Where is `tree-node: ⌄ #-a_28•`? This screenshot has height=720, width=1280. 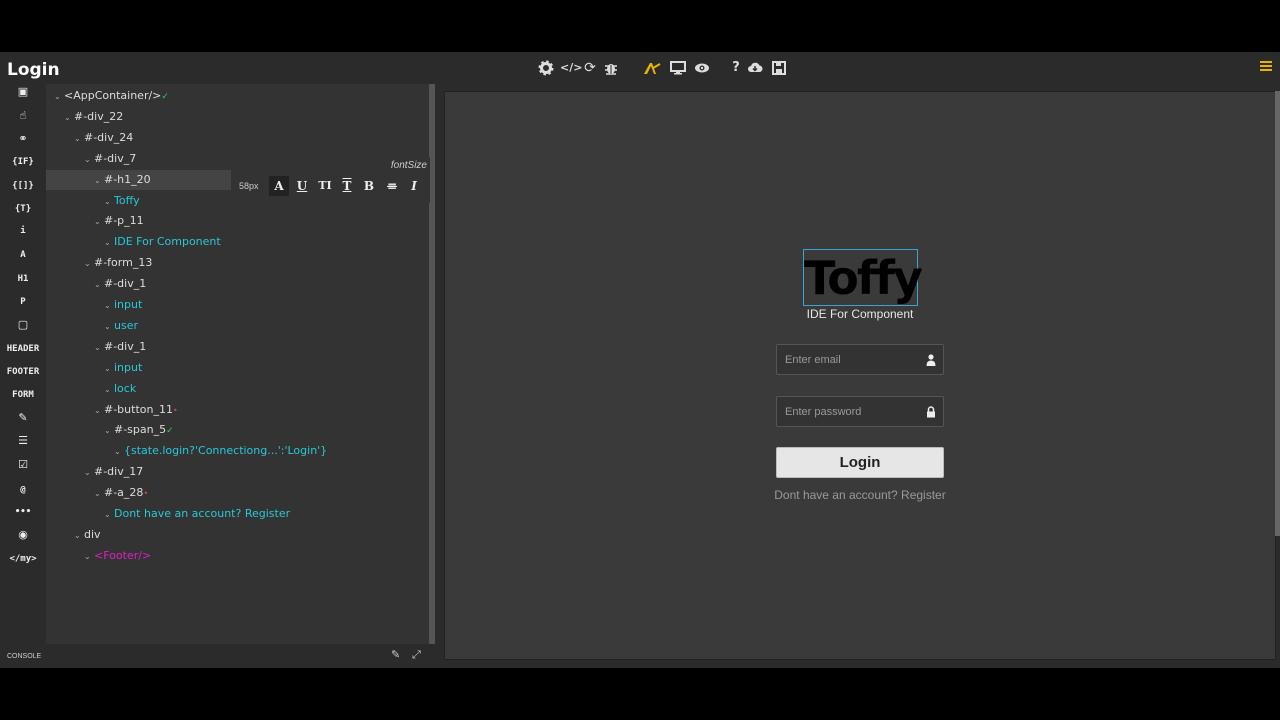
tree-node: ⌄ #-a_28• is located at coordinates (97, 493).